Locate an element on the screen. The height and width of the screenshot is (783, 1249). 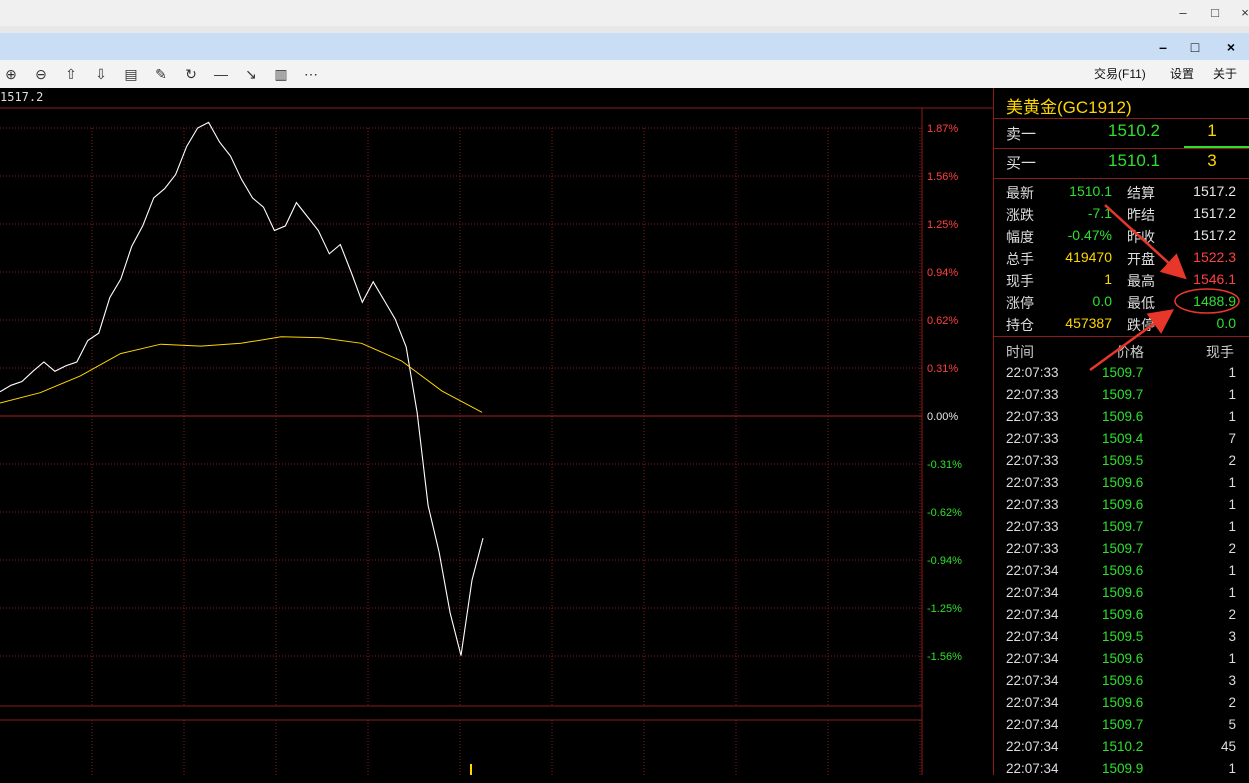
trade-price: 1509.5 is located at coordinates (1123, 460).